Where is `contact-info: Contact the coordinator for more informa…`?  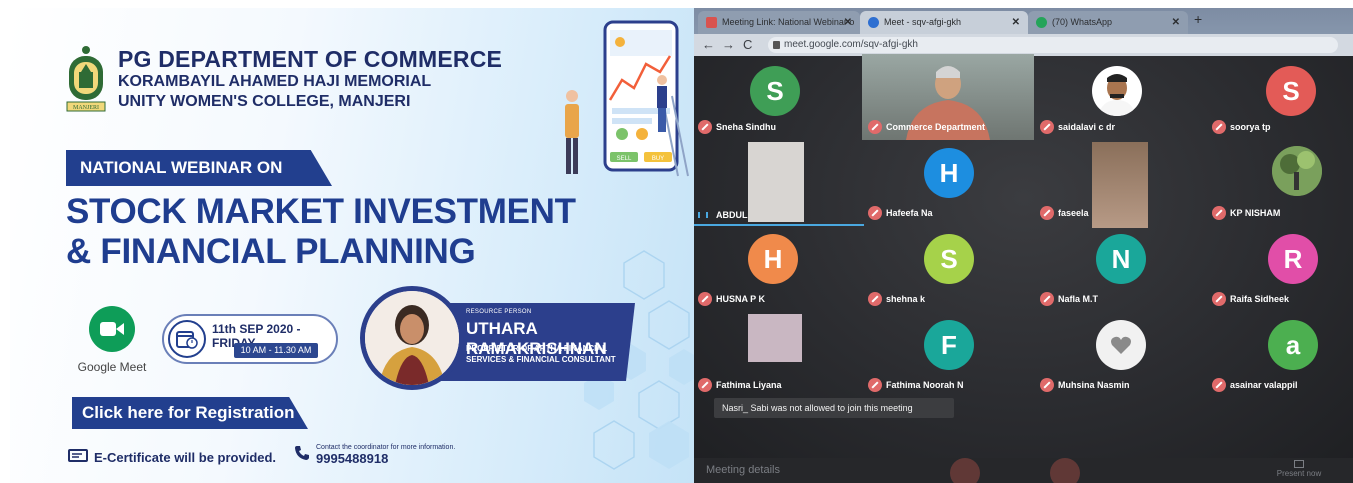
contact-info: Contact the coordinator for more informa… is located at coordinates (374, 455).